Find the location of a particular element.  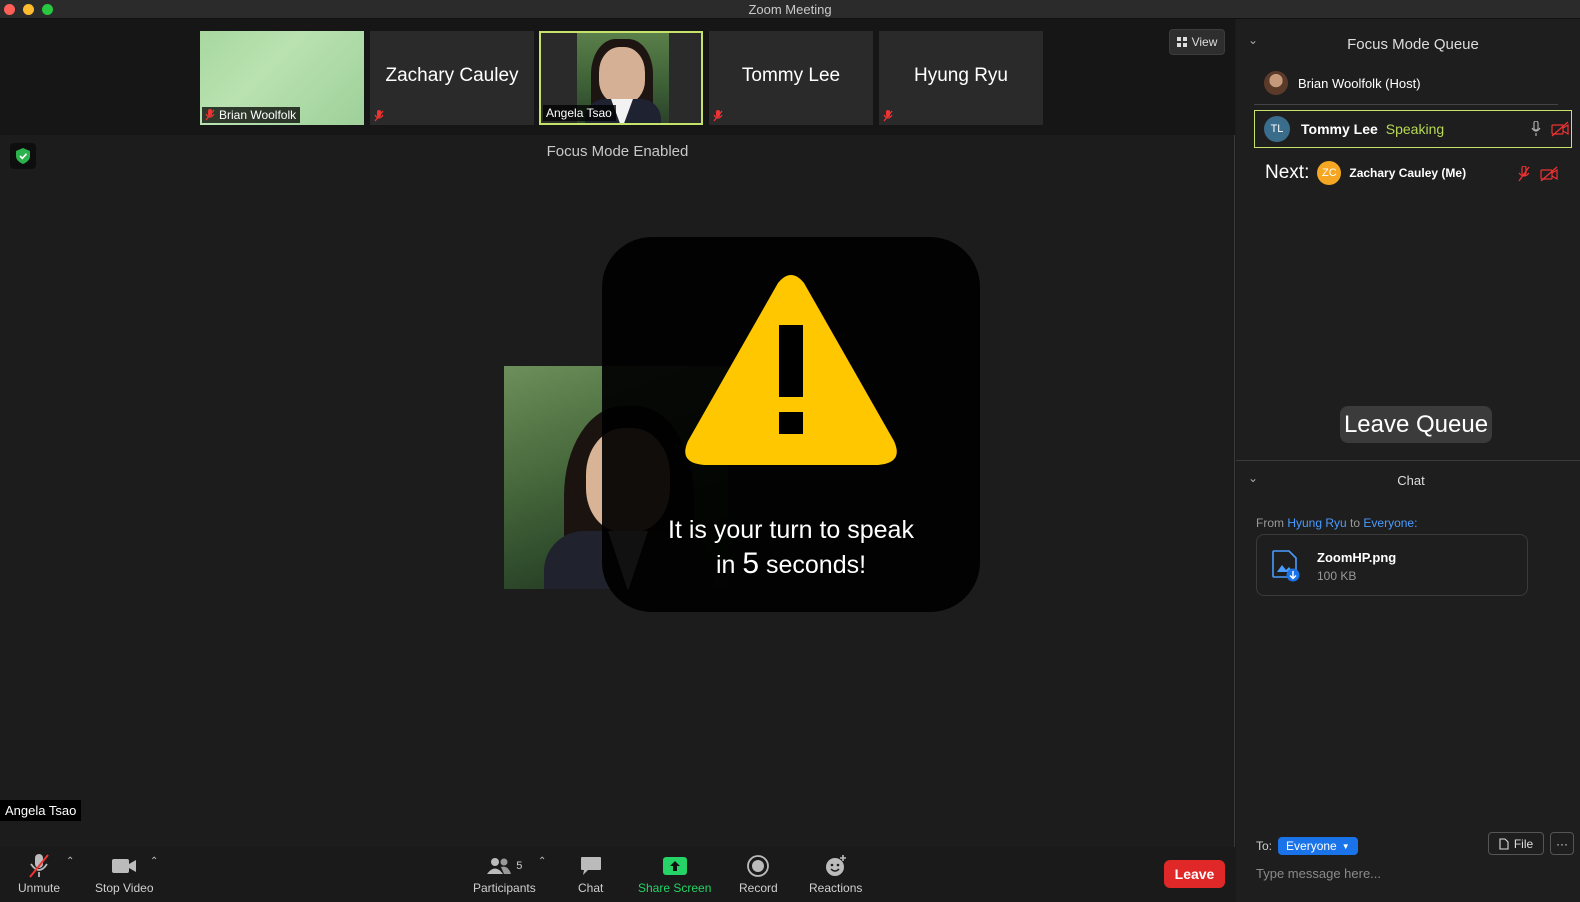

video-options-chevron-icon: ⌃ is located at coordinates (154, 861).